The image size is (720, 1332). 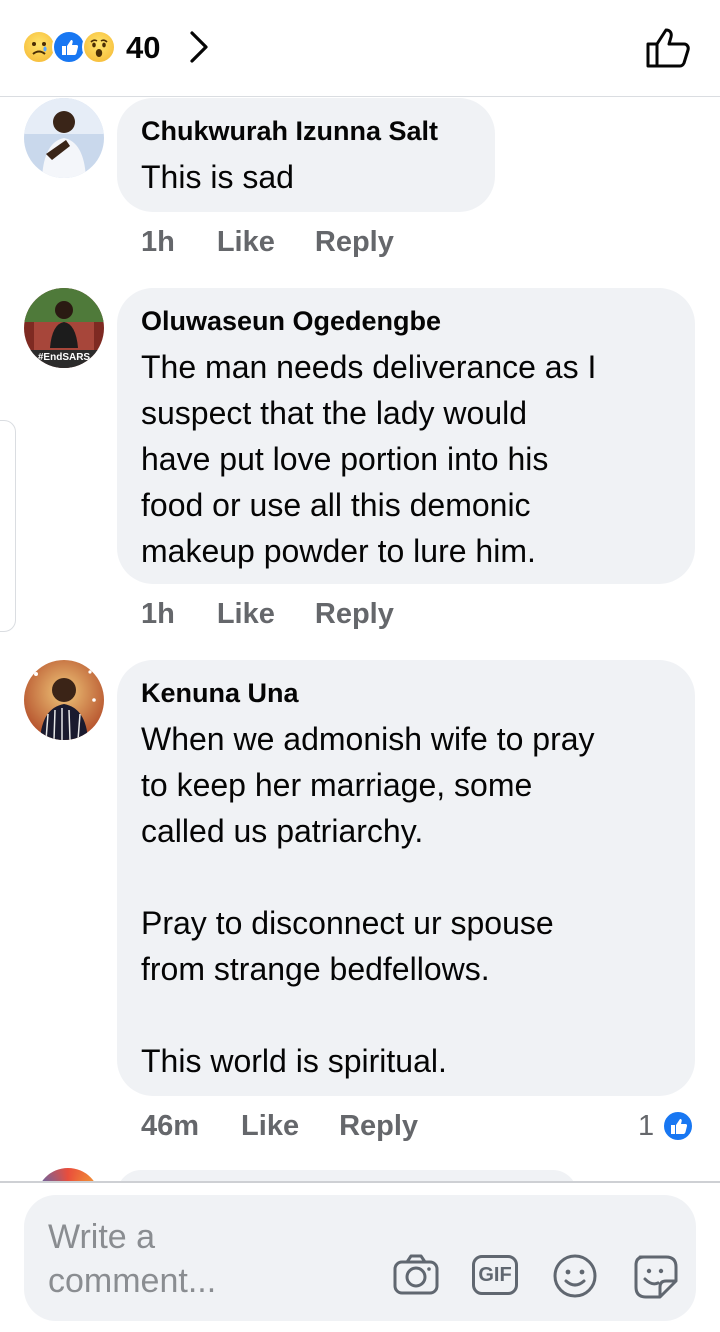 What do you see at coordinates (306, 155) in the screenshot?
I see `comment-bubble: Chukwurah Izunna Salt This is sad` at bounding box center [306, 155].